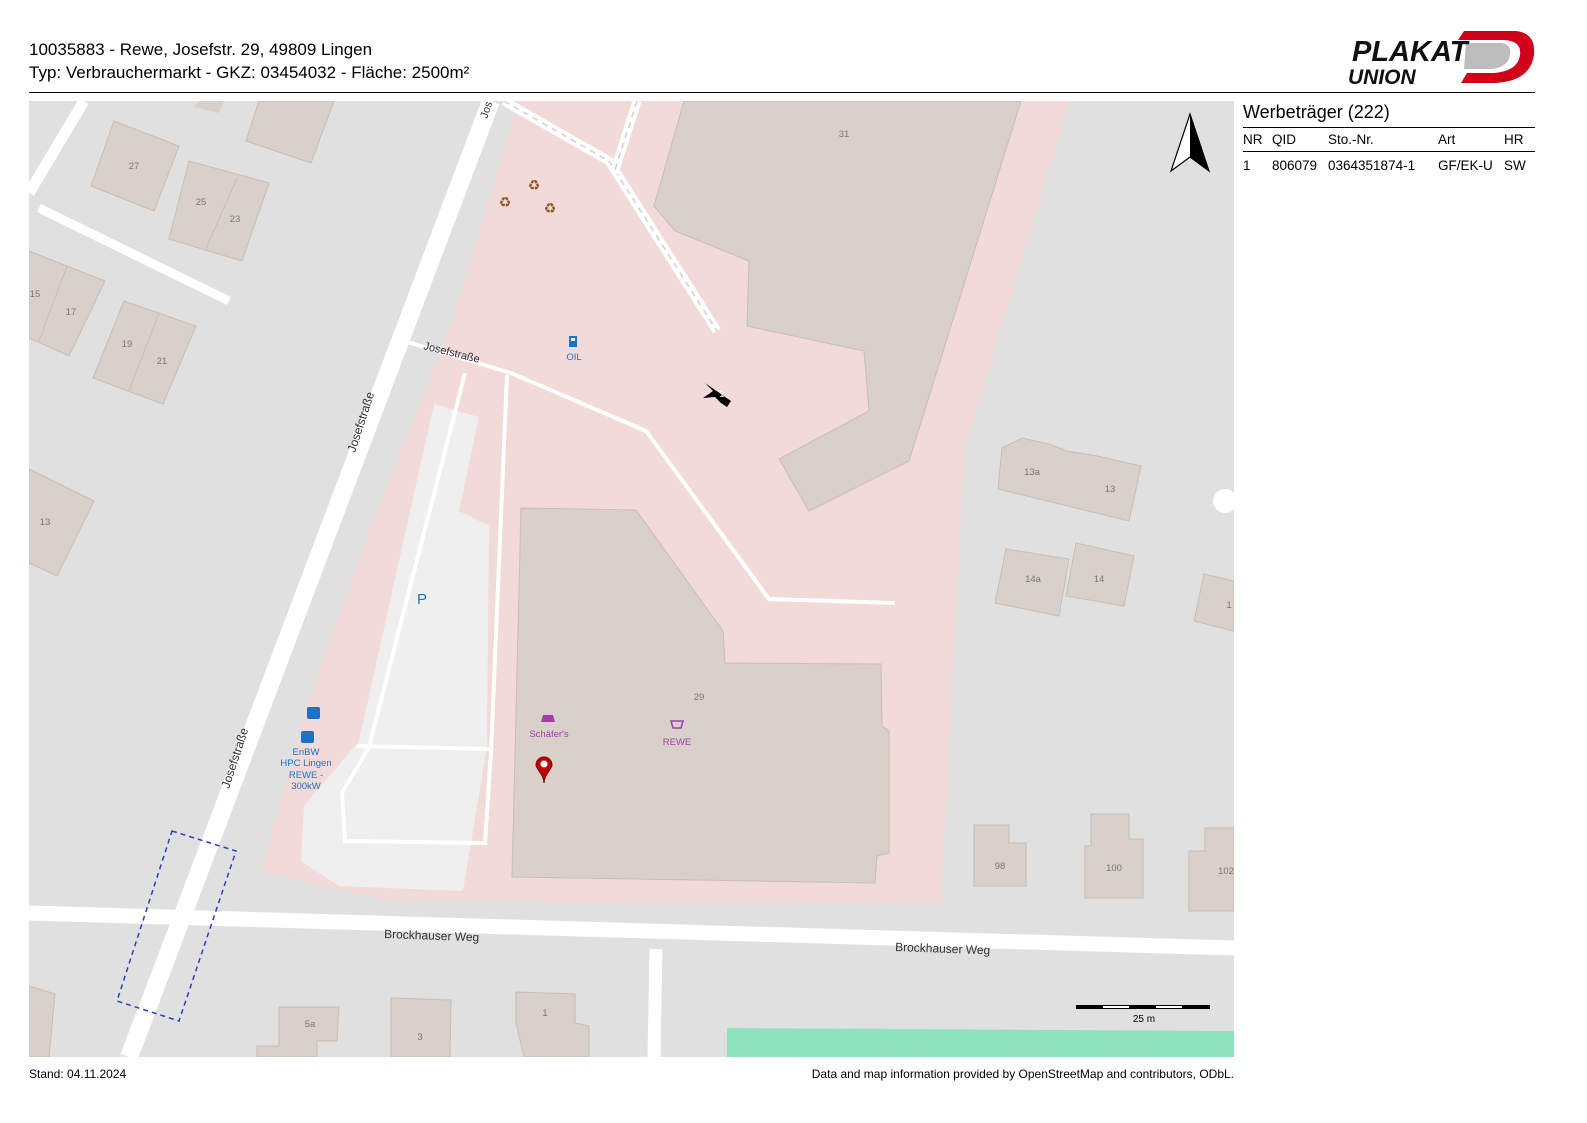 Image resolution: width=1587 pixels, height=1123 pixels. I want to click on house-number: 29, so click(699, 697).